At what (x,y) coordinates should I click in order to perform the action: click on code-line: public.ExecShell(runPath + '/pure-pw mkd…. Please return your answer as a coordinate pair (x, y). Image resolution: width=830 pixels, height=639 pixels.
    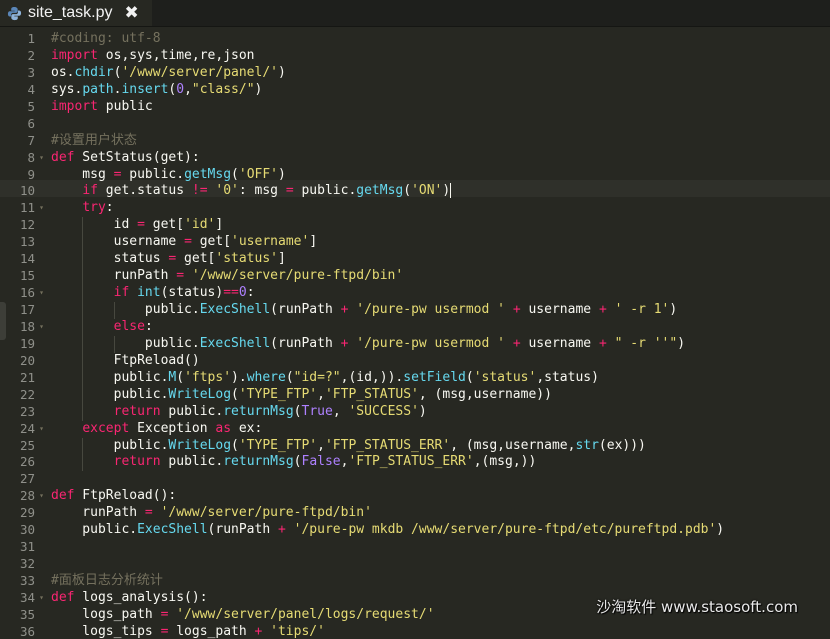
    Looking at the image, I should click on (440, 530).